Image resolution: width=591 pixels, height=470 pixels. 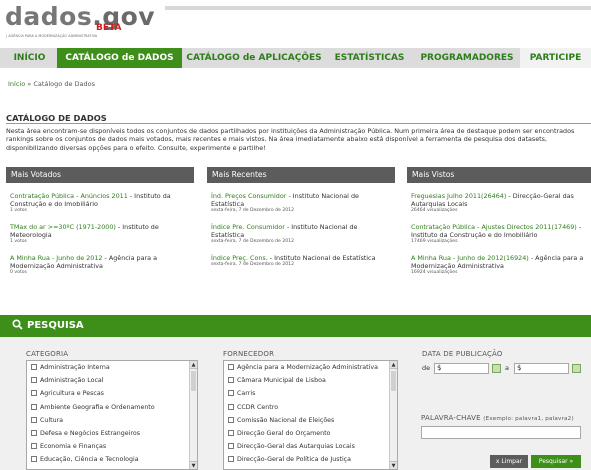 I want to click on entry-link: A Minha Rua - Junho de 2012, so click(x=56, y=258).